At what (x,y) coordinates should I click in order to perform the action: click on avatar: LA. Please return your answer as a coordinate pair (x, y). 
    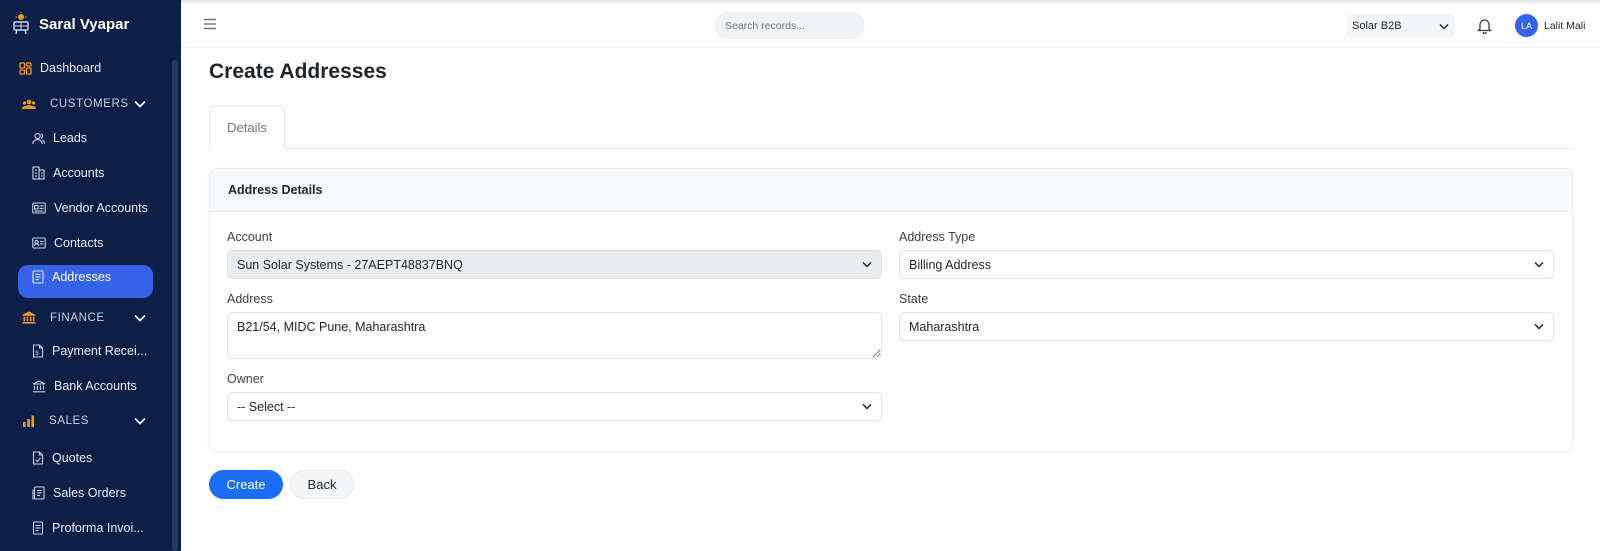
    Looking at the image, I should click on (1526, 25).